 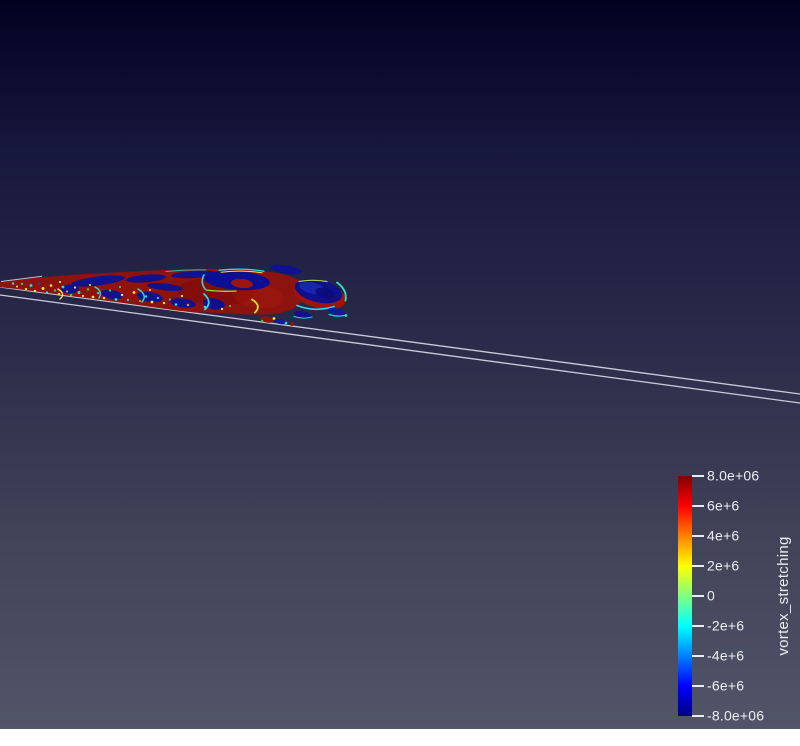 I want to click on colorbar-tick-label: -6e+6, so click(x=726, y=685).